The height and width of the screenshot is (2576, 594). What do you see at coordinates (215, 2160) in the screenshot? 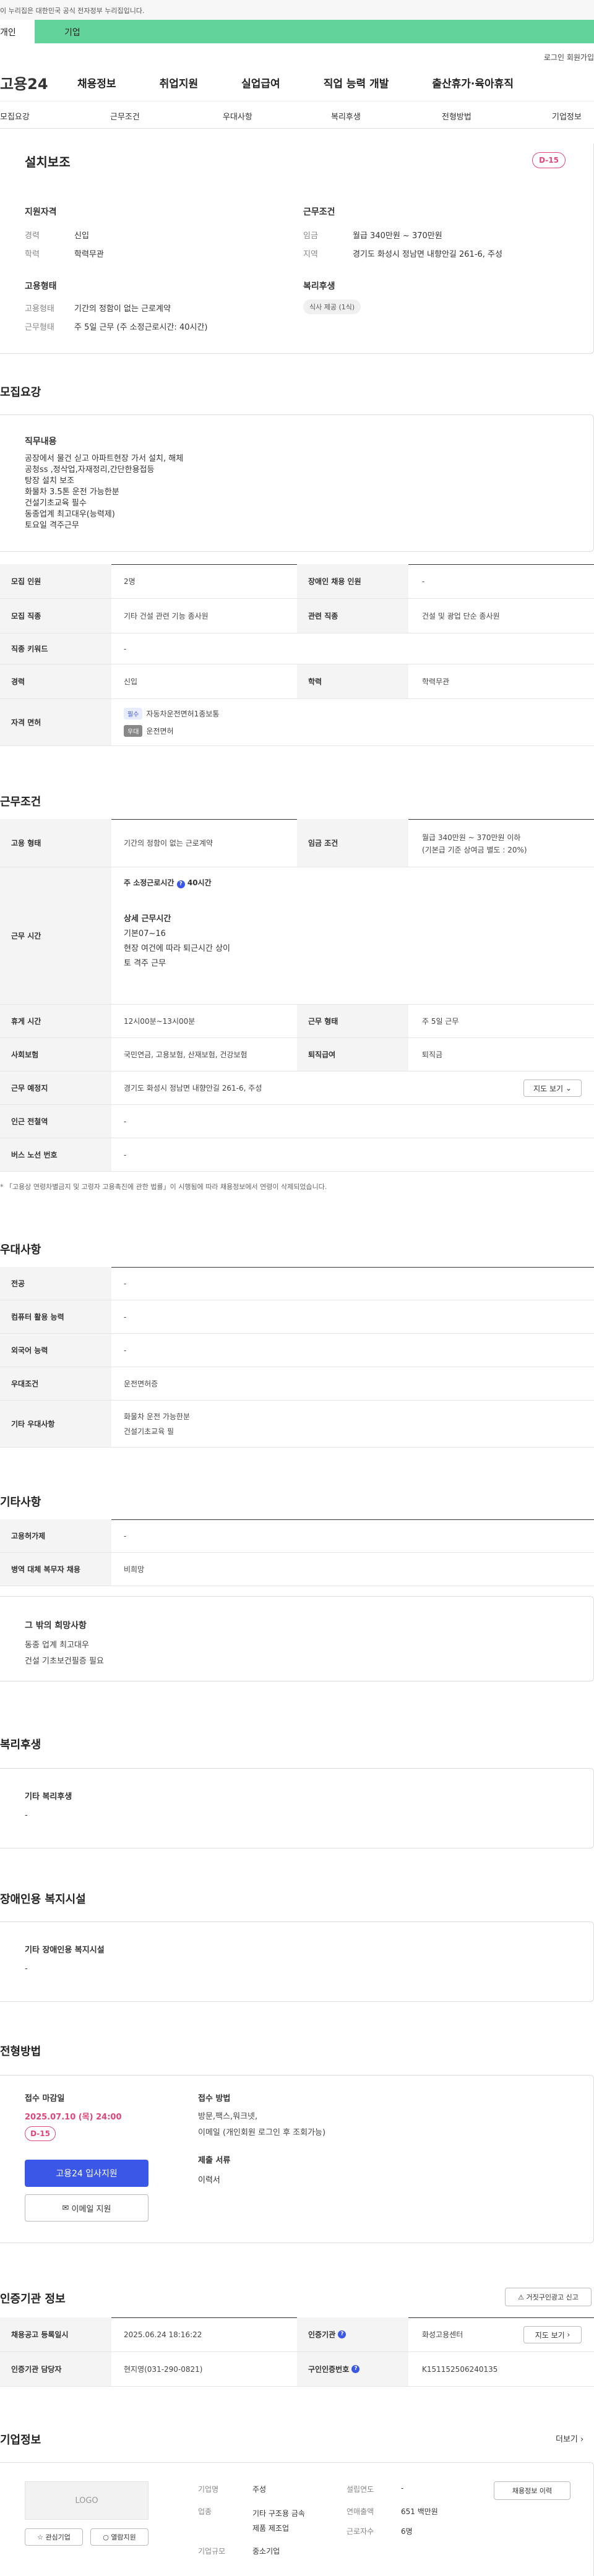
I see `docs-title: 제출 서류` at bounding box center [215, 2160].